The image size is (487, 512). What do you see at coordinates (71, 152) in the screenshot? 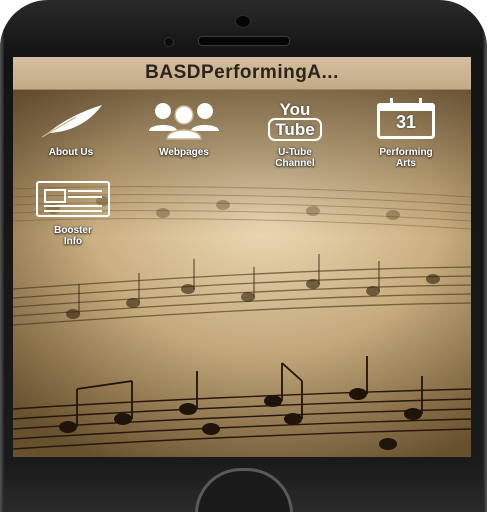
I see `about-us-label: About Us` at bounding box center [71, 152].